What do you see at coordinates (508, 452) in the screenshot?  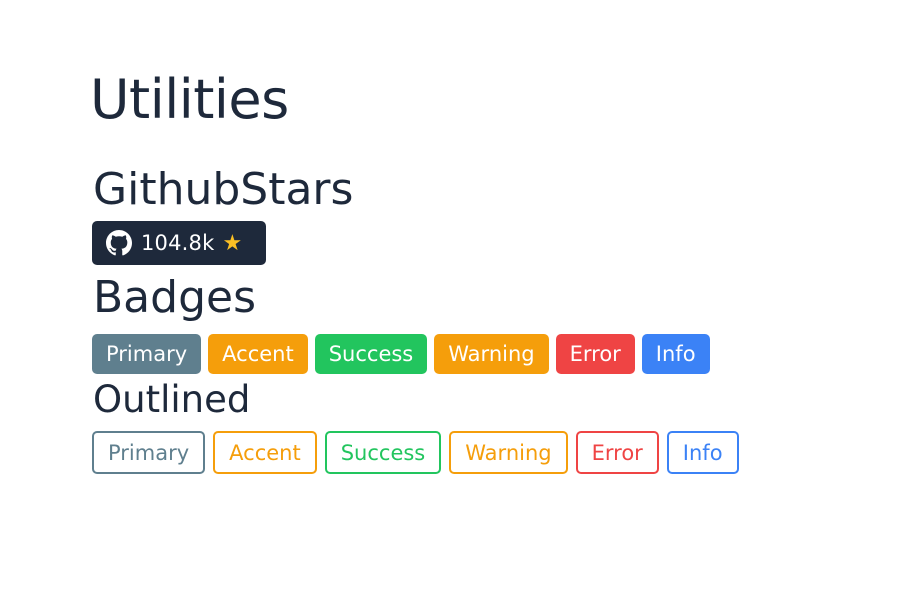 I see `outlined-badge-warning: Warning` at bounding box center [508, 452].